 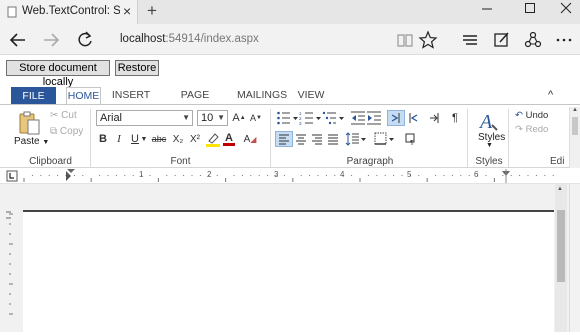 What do you see at coordinates (485, 122) in the screenshot?
I see `svg-text: A` at bounding box center [485, 122].